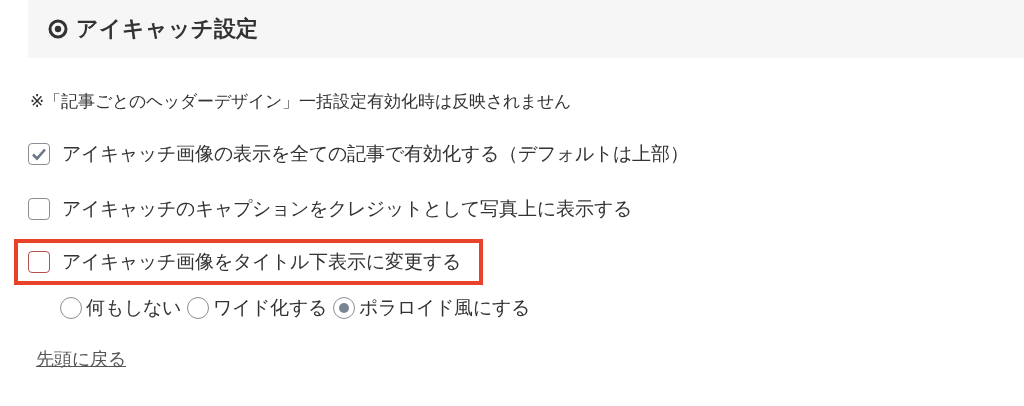 The width and height of the screenshot is (1024, 406). Describe the element at coordinates (375, 153) in the screenshot. I see `checkbox-label: アイキャッチ画像の表示を全ての記事で有効化する（デフォルトは上部）` at that location.